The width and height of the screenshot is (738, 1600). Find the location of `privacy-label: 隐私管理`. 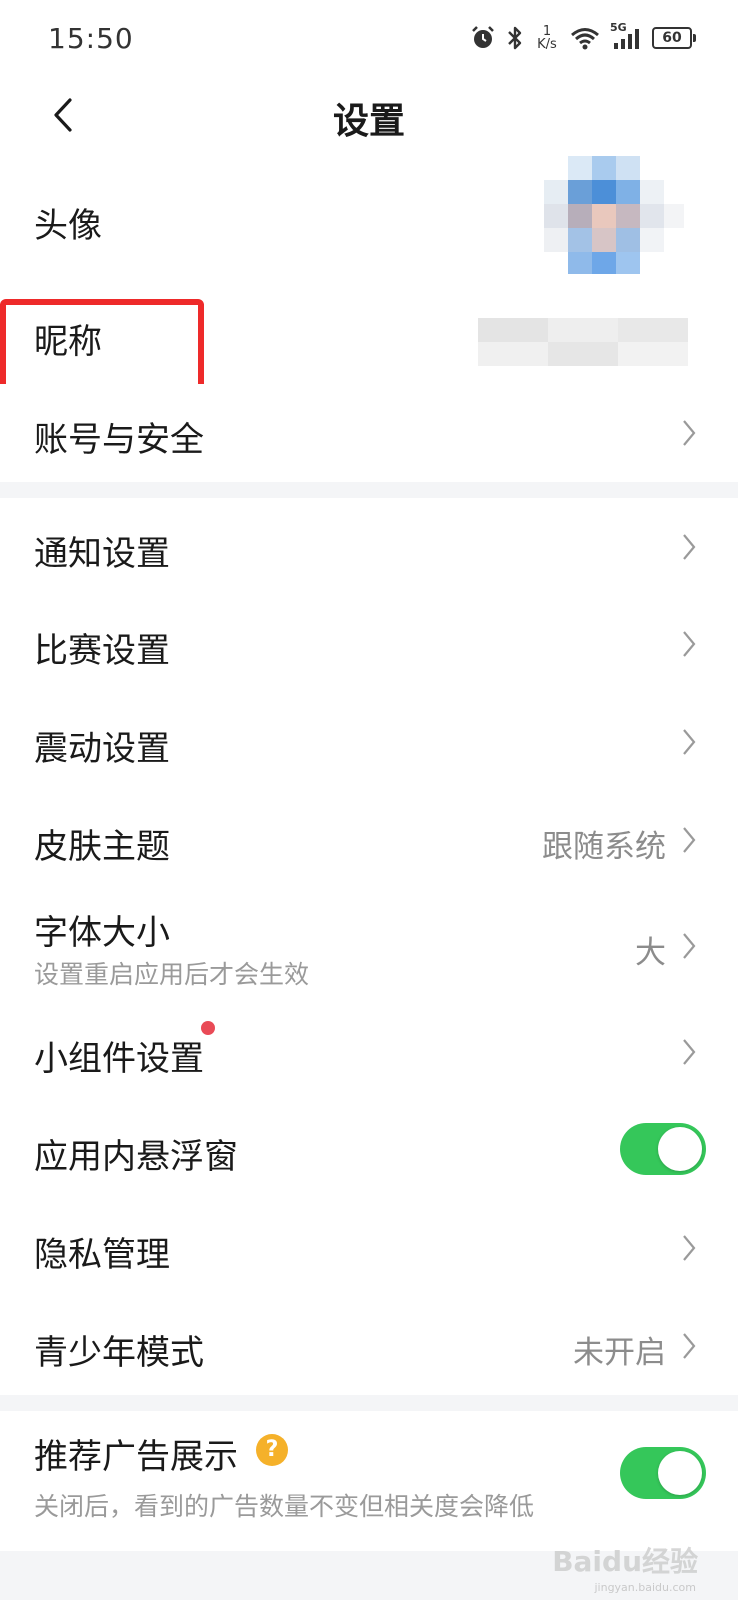

privacy-label: 隐私管理 is located at coordinates (102, 1255).